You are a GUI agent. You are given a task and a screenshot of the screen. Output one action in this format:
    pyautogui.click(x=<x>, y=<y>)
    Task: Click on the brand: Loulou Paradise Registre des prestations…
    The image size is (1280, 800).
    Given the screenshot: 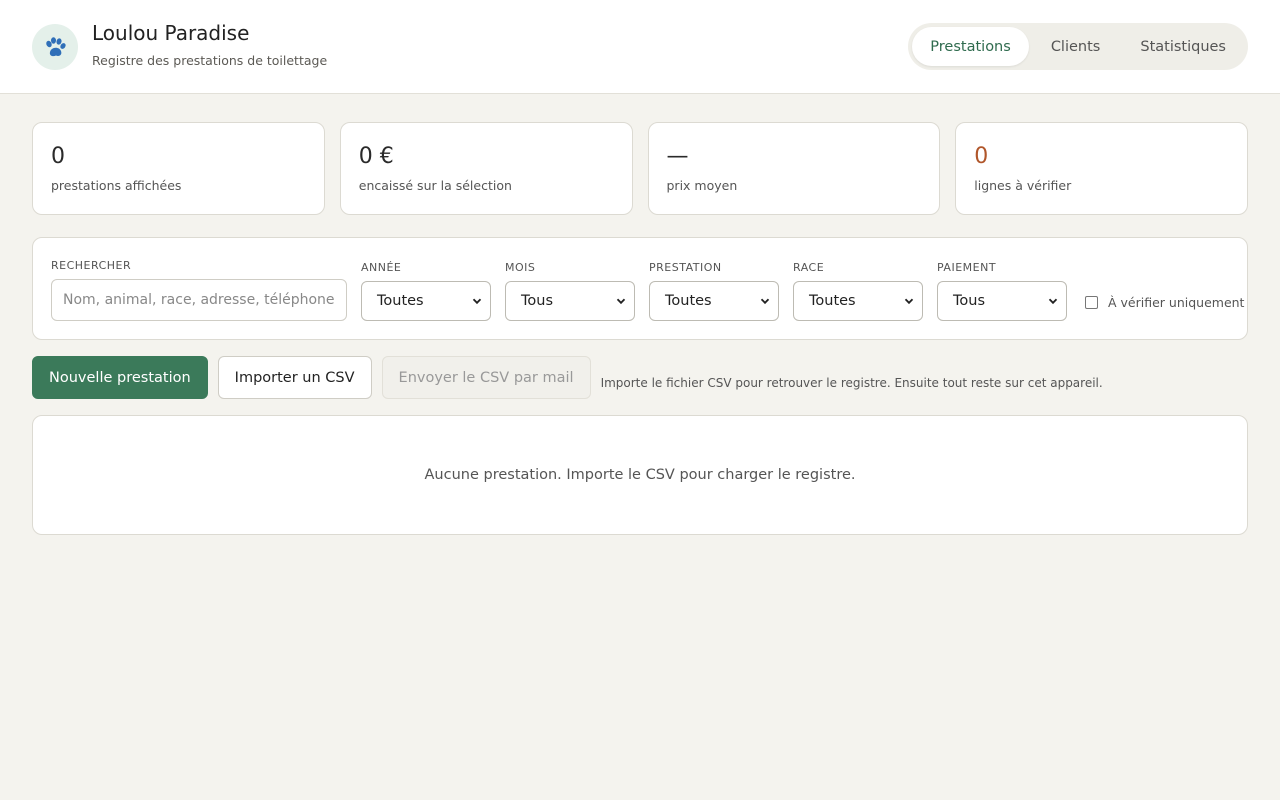 What is the action you would take?
    pyautogui.click(x=180, y=45)
    